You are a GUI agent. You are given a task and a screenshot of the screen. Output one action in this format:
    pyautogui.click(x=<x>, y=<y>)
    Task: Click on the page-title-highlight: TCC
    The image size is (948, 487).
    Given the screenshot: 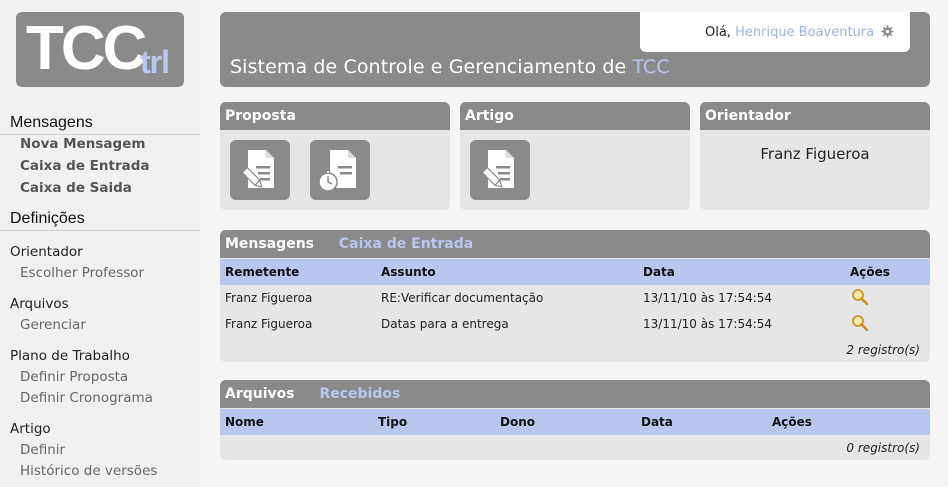 What is the action you would take?
    pyautogui.click(x=651, y=67)
    